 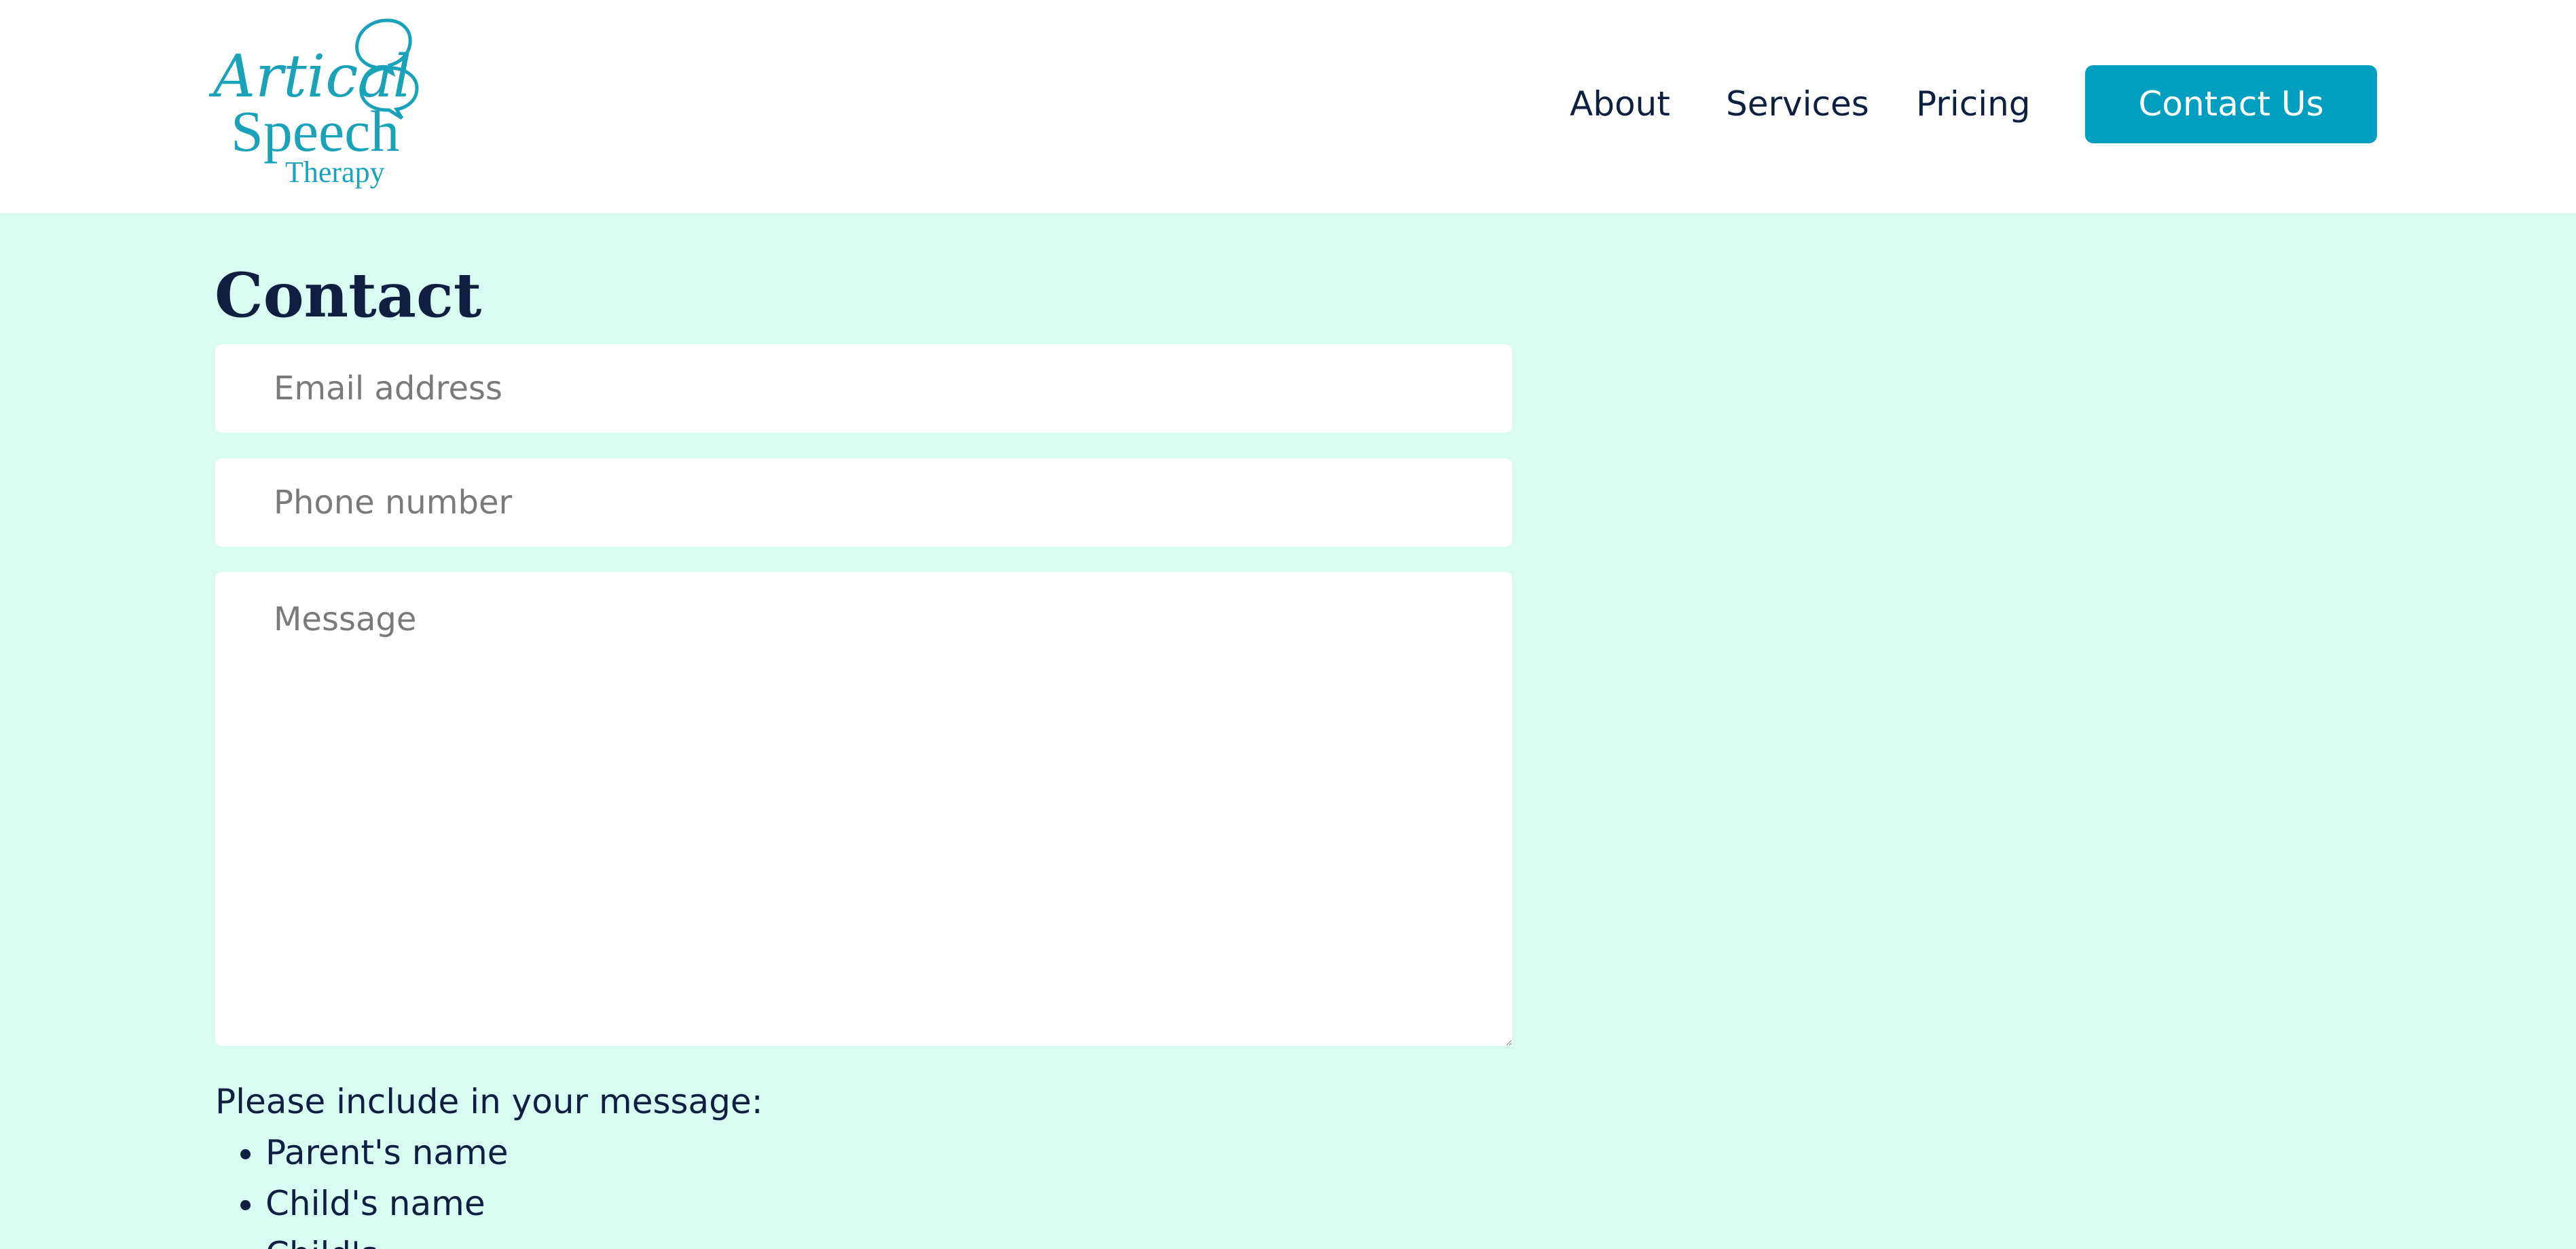 I want to click on contact-us-button: Contact Us, so click(x=2231, y=104).